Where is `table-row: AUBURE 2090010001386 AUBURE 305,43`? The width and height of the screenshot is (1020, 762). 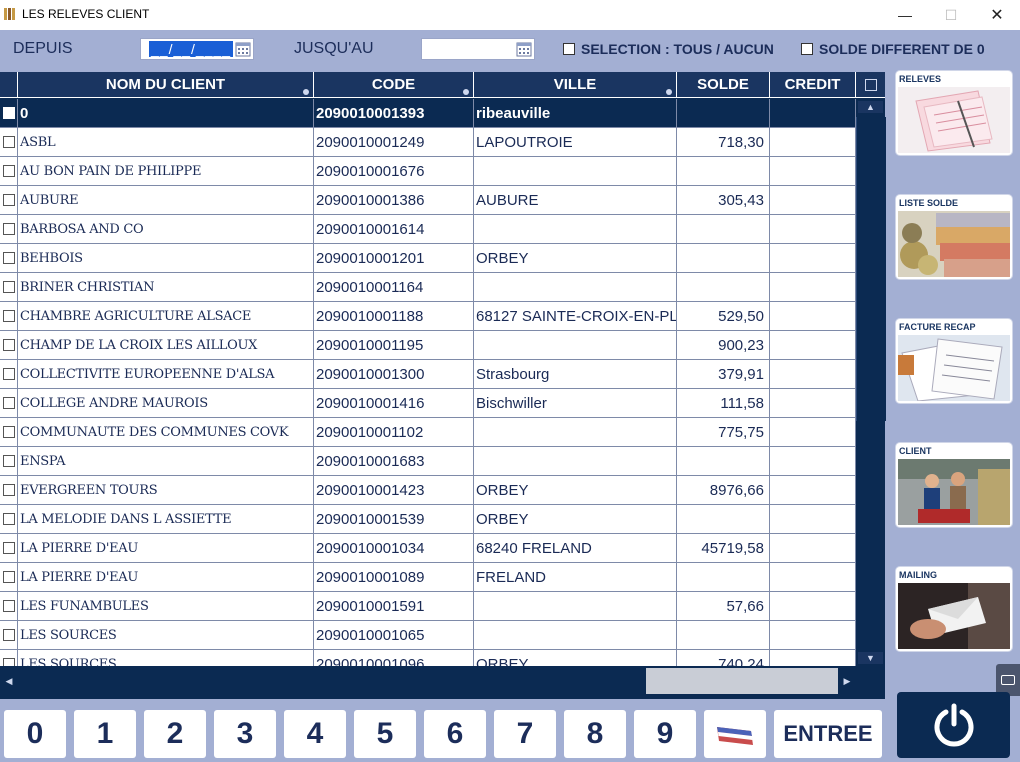
table-row: AUBURE 2090010001386 AUBURE 305,43 is located at coordinates (428, 200).